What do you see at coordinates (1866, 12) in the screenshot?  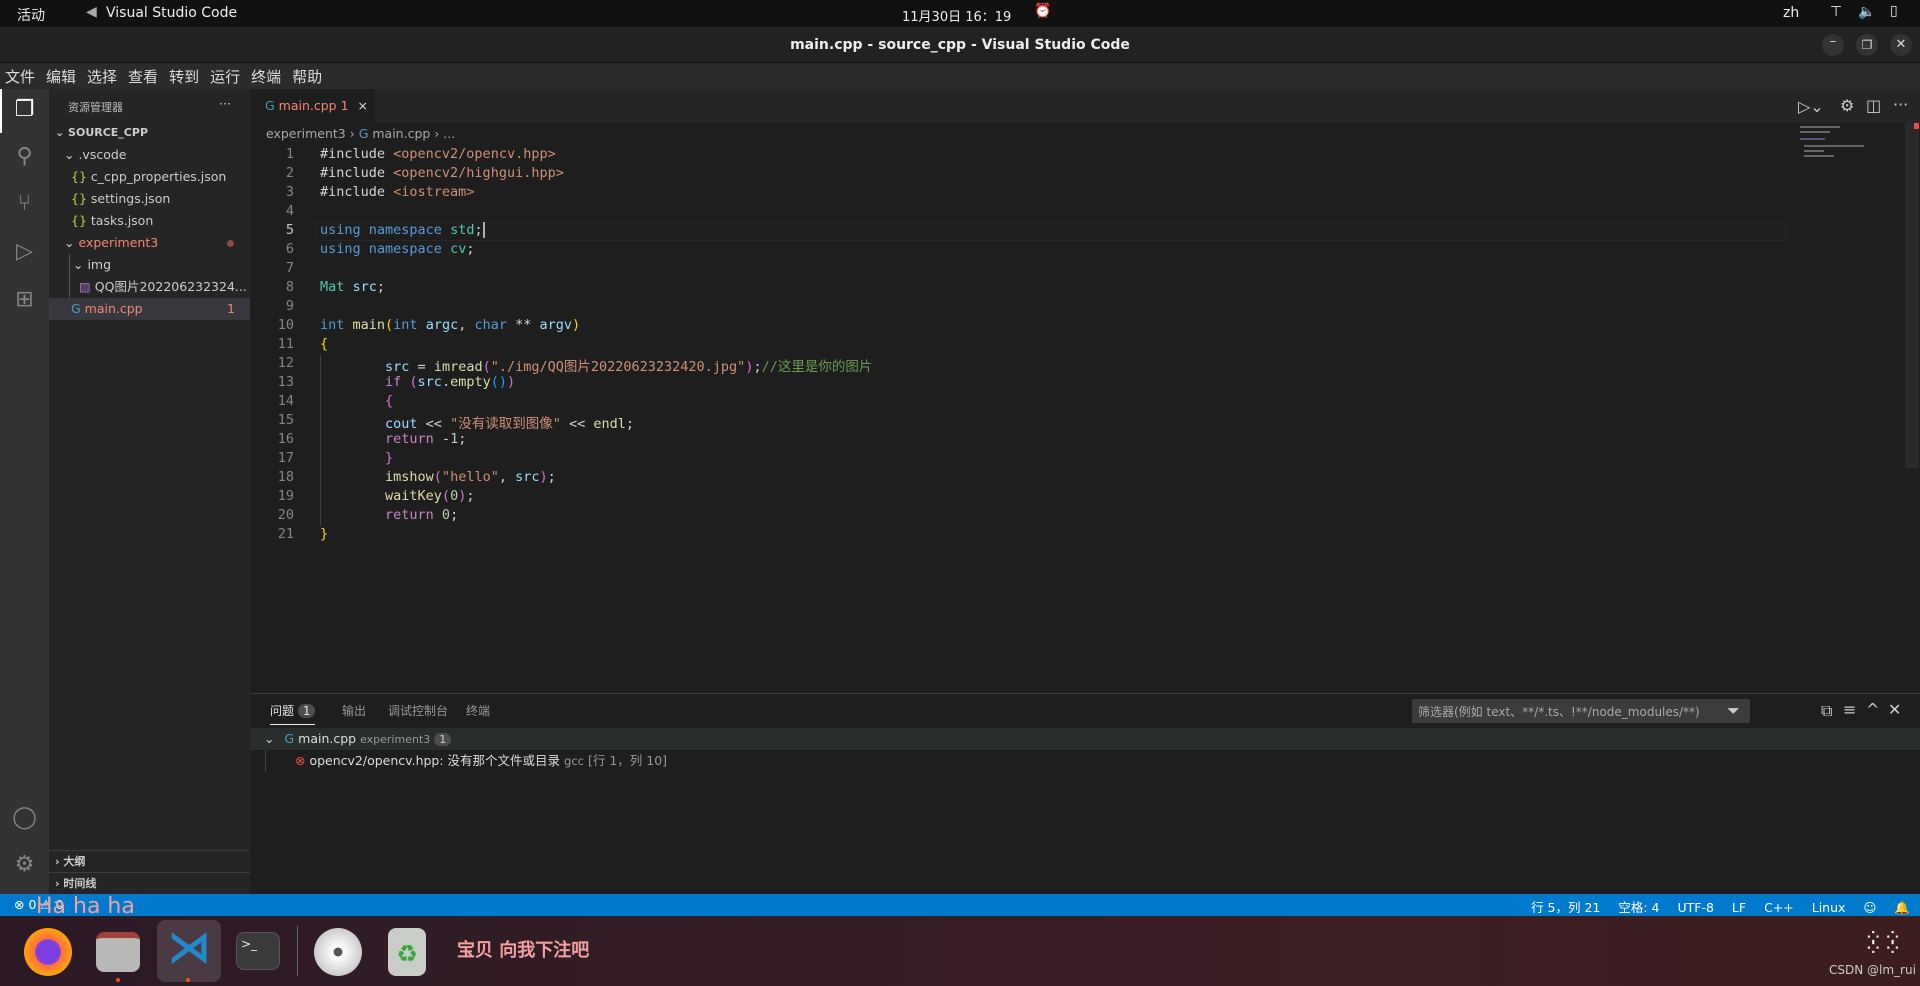 I see `volume-icon: 🔈` at bounding box center [1866, 12].